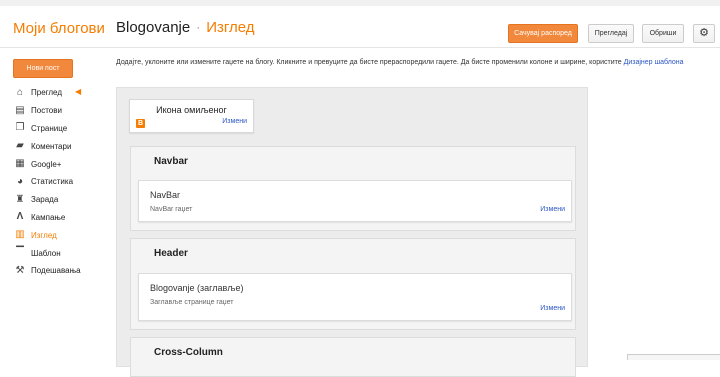  I want to click on sidebar-item-label: Изглед, so click(44, 235).